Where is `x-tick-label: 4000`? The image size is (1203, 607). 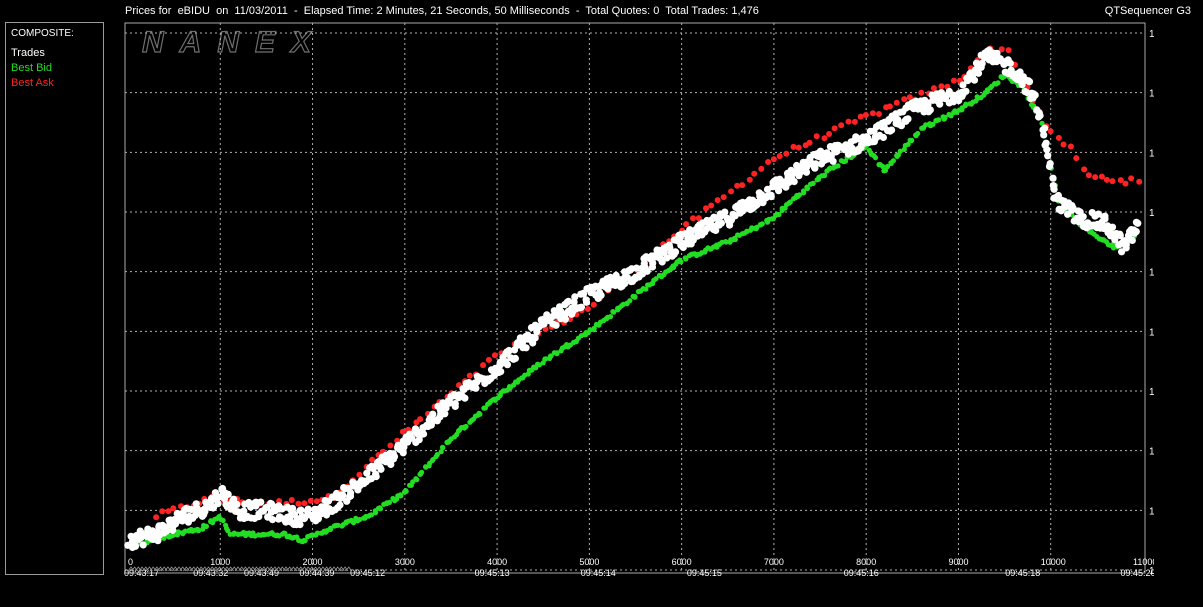 x-tick-label: 4000 is located at coordinates (497, 562).